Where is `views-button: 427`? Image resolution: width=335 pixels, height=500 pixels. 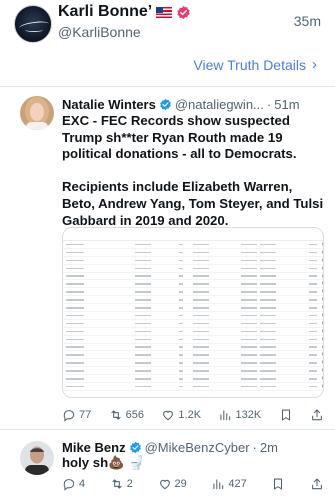
views-button: 427 is located at coordinates (229, 484).